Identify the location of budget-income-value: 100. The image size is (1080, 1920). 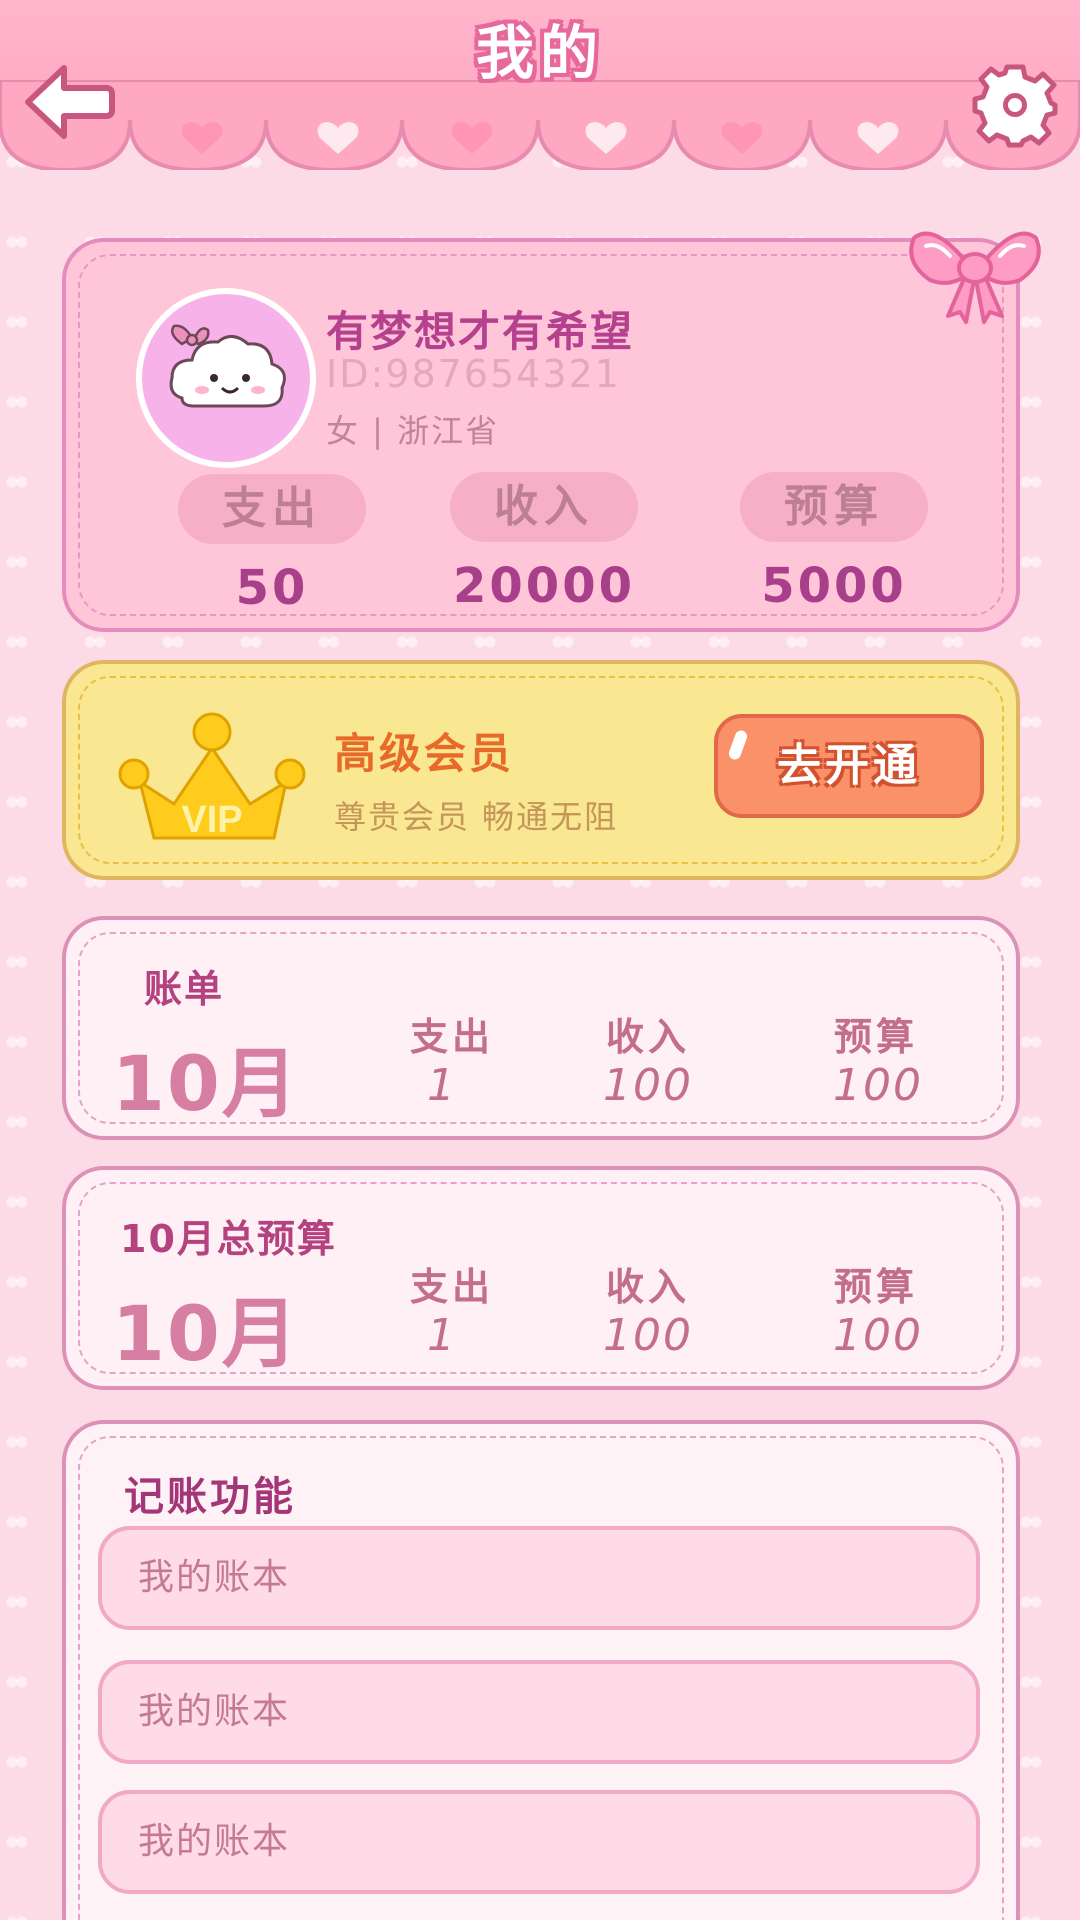
(648, 1335).